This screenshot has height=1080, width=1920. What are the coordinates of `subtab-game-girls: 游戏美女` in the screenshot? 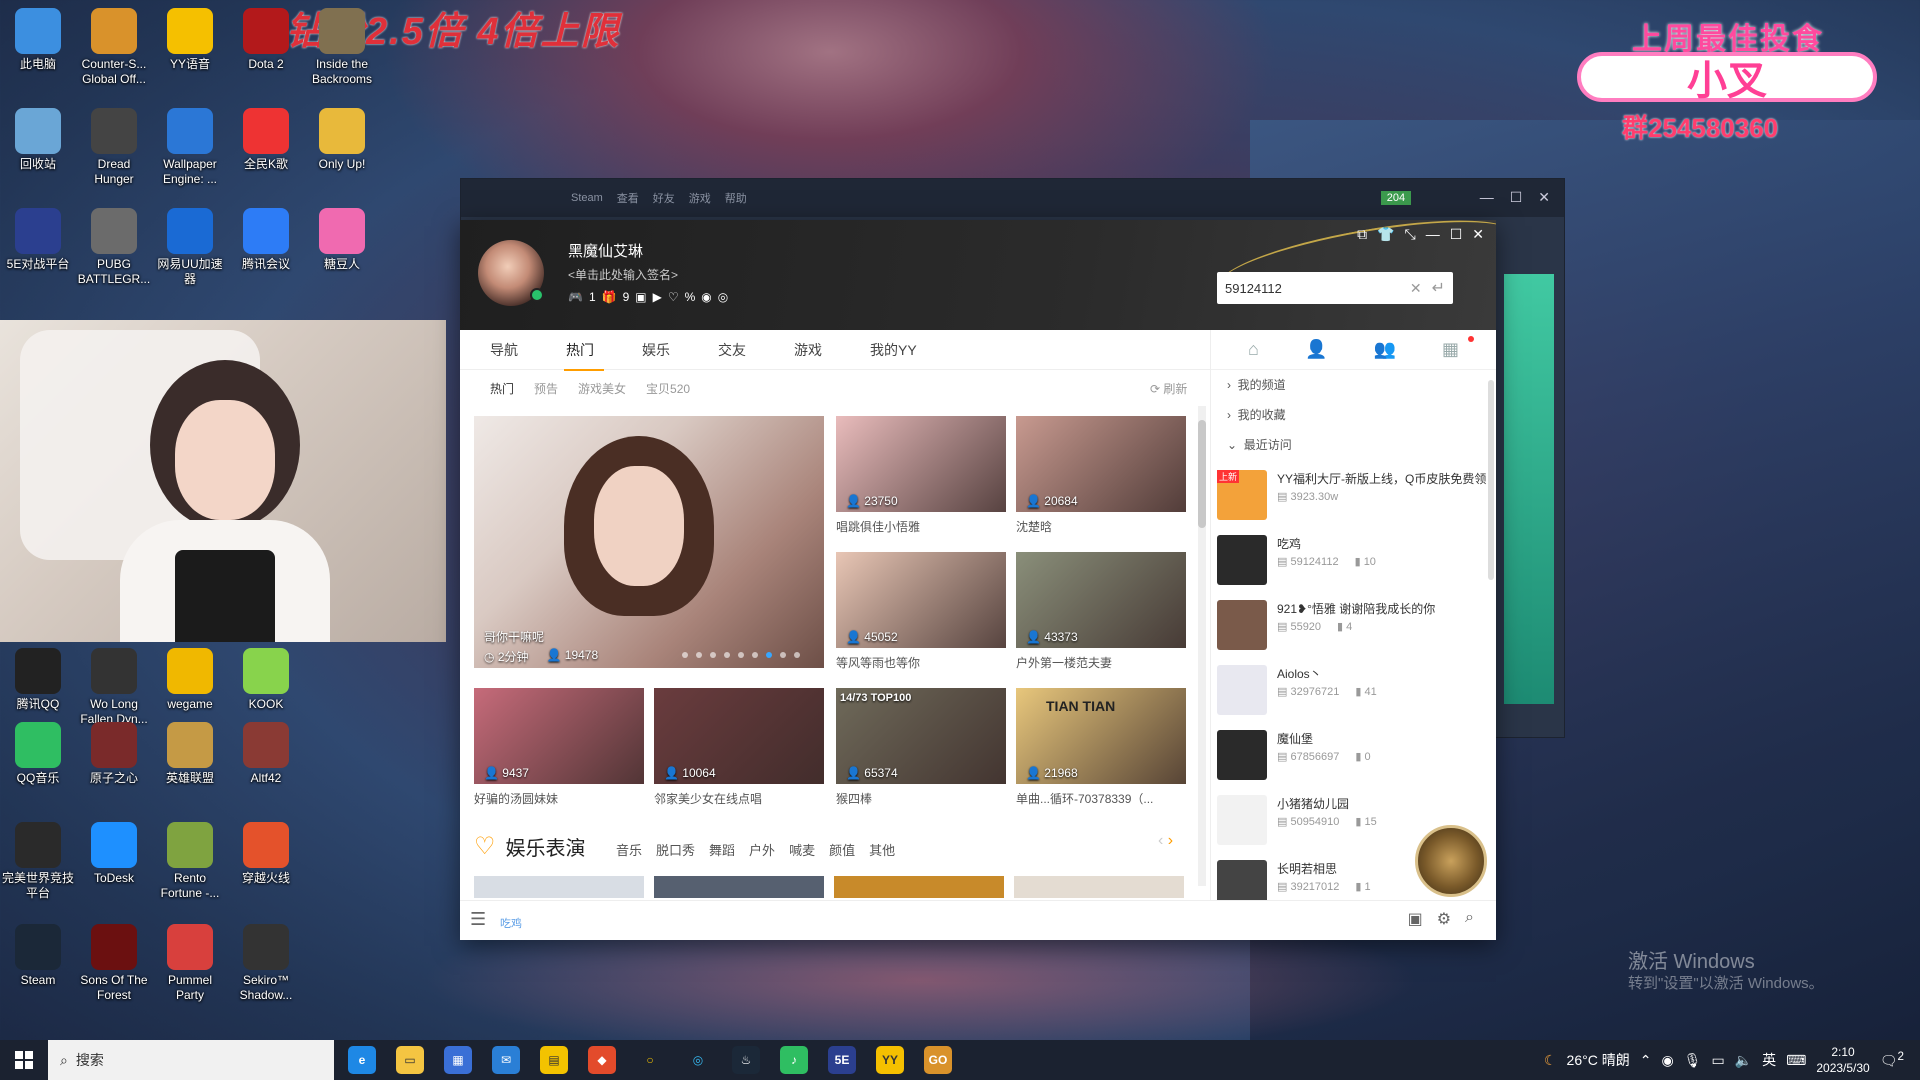 It's located at (602, 388).